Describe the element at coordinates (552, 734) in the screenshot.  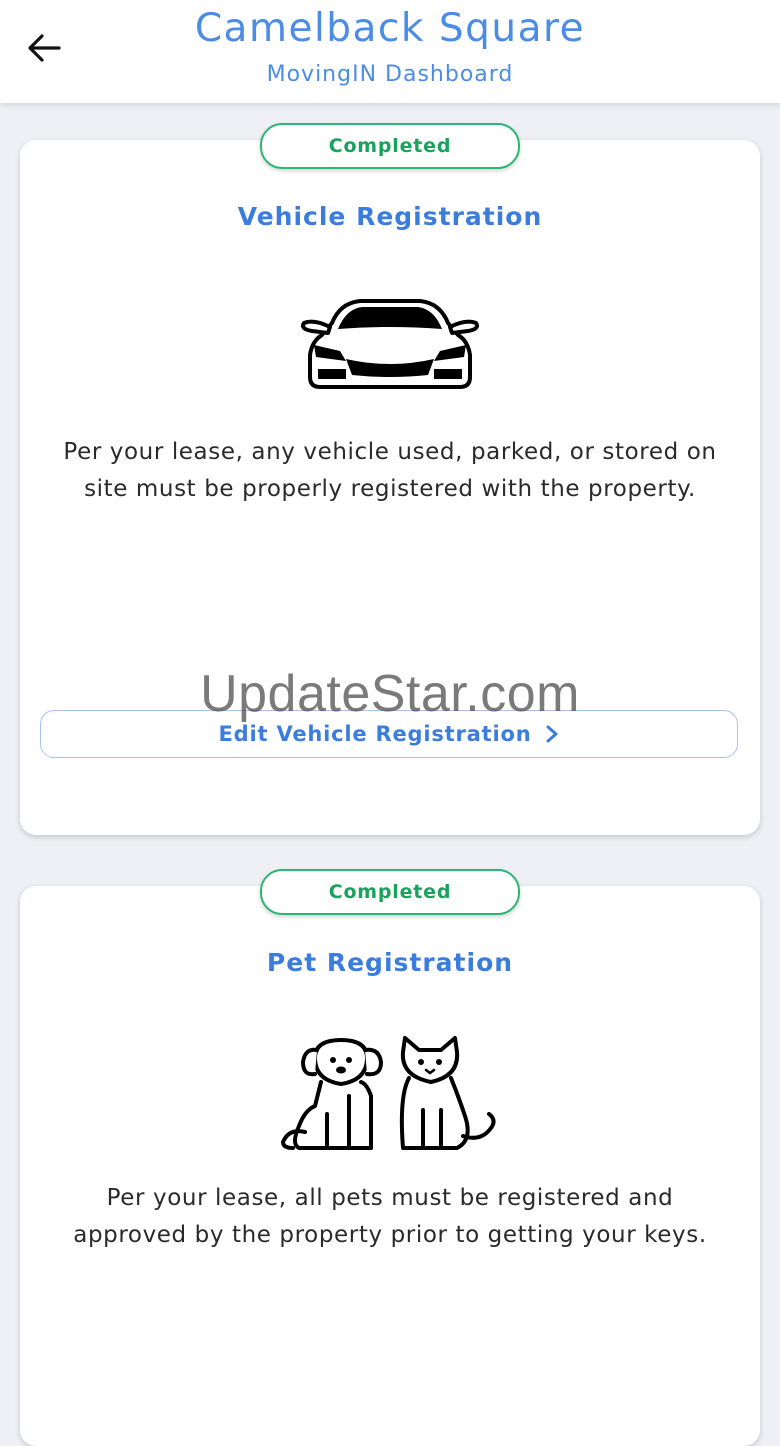
I see `chevron-right-icon` at that location.